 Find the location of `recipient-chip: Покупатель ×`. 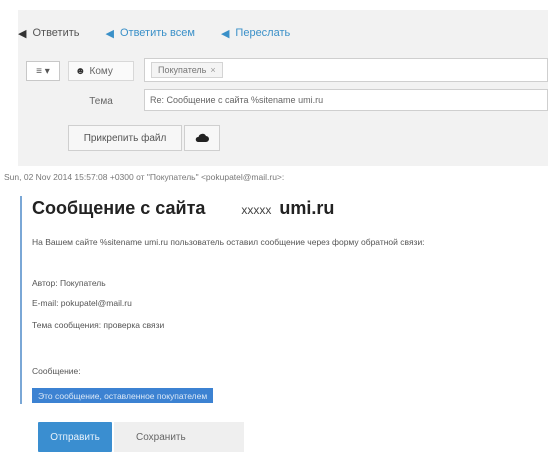

recipient-chip: Покупатель × is located at coordinates (187, 70).